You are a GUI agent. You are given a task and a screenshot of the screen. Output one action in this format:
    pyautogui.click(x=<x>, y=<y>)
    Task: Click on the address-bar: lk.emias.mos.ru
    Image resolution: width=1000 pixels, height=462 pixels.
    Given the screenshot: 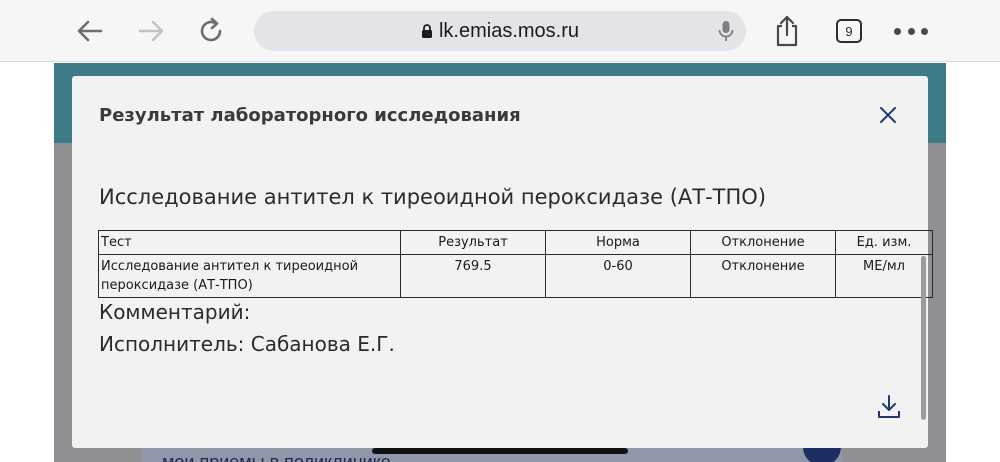 What is the action you would take?
    pyautogui.click(x=500, y=31)
    